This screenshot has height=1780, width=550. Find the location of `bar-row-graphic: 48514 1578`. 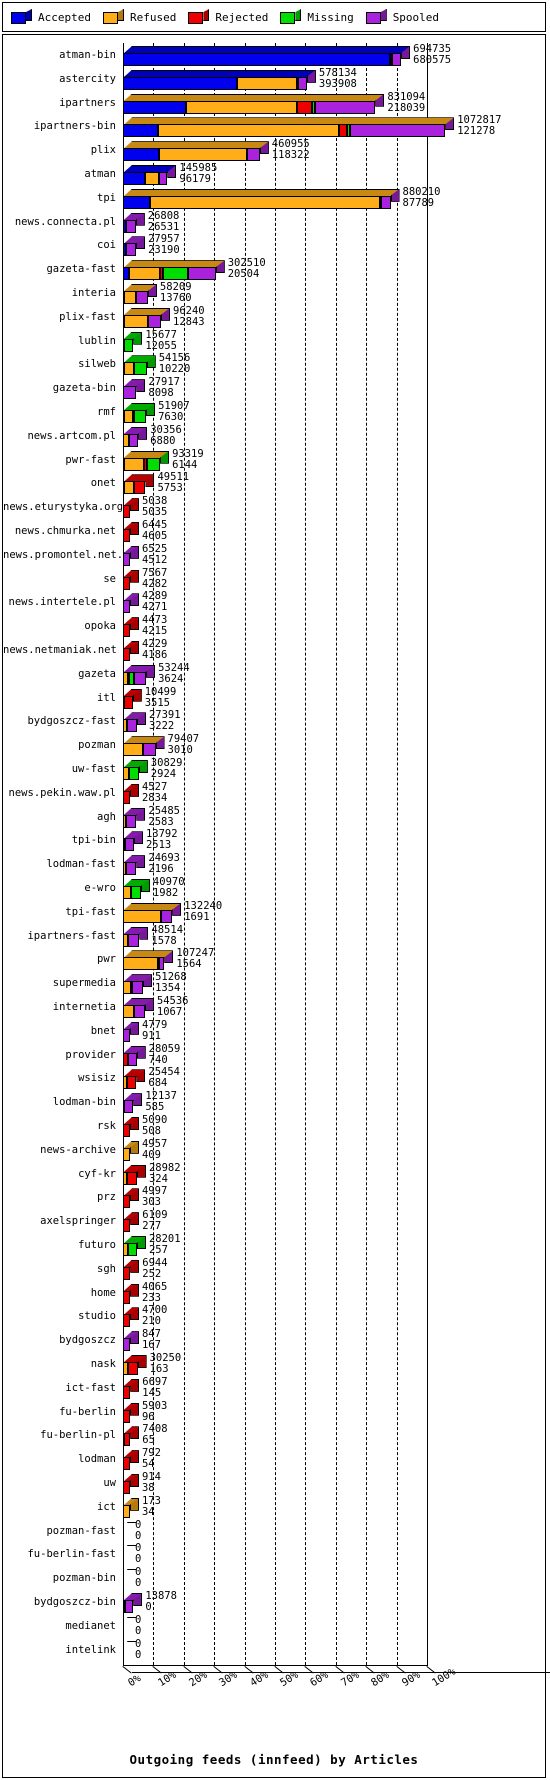

bar-row-graphic: 48514 1578 is located at coordinates (333, 937).